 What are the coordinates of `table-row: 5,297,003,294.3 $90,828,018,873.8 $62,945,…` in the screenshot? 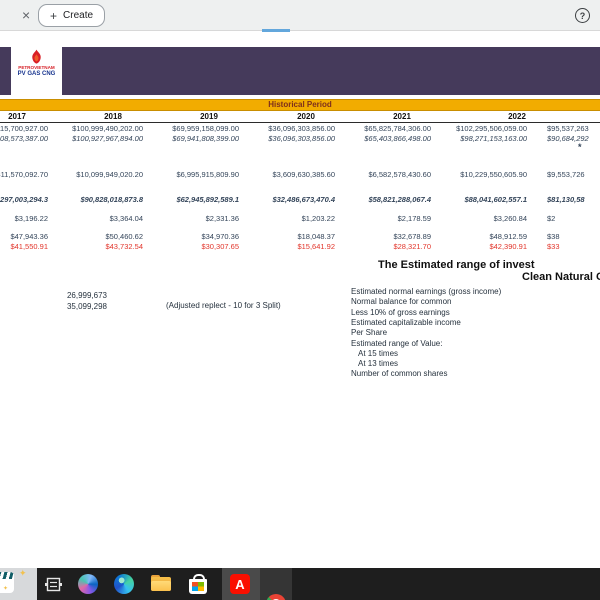 It's located at (300, 200).